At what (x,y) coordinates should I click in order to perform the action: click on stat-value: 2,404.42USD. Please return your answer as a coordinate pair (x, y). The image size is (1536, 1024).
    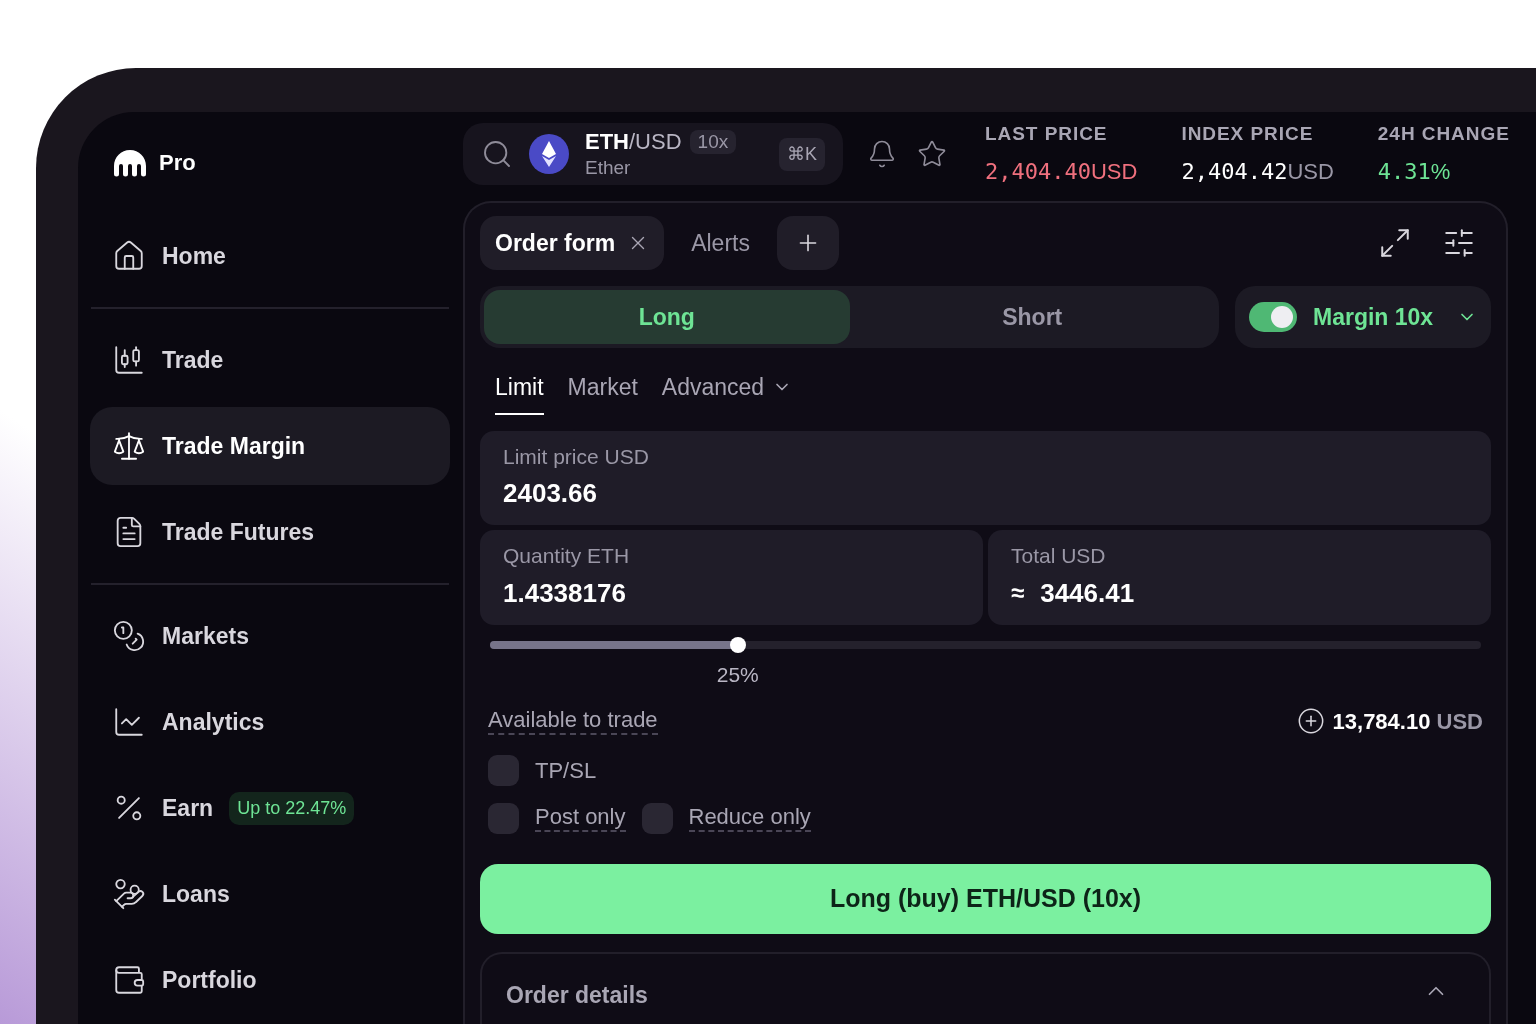
    Looking at the image, I should click on (1257, 171).